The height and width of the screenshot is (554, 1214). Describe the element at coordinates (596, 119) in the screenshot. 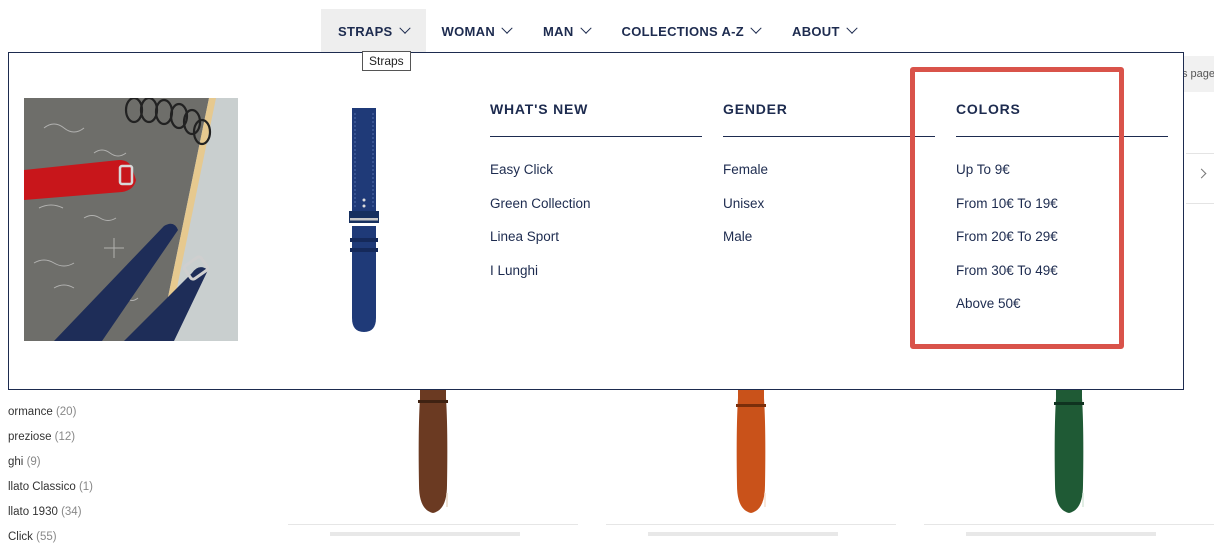

I see `column-title: WHAT'S NEW` at that location.